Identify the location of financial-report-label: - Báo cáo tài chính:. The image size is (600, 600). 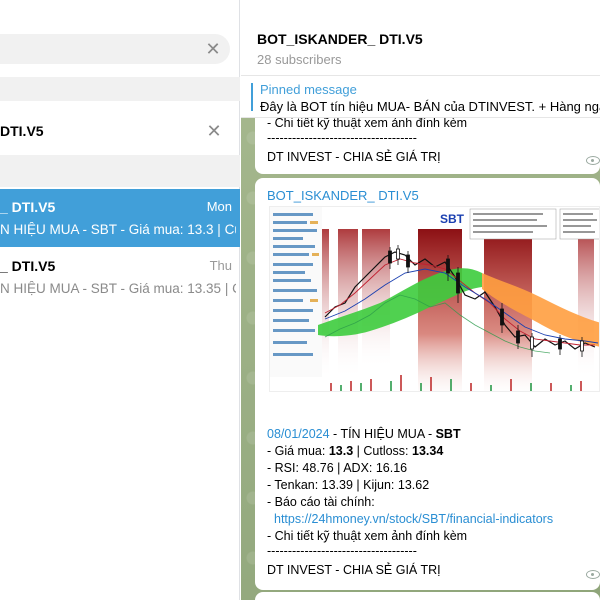
(321, 502).